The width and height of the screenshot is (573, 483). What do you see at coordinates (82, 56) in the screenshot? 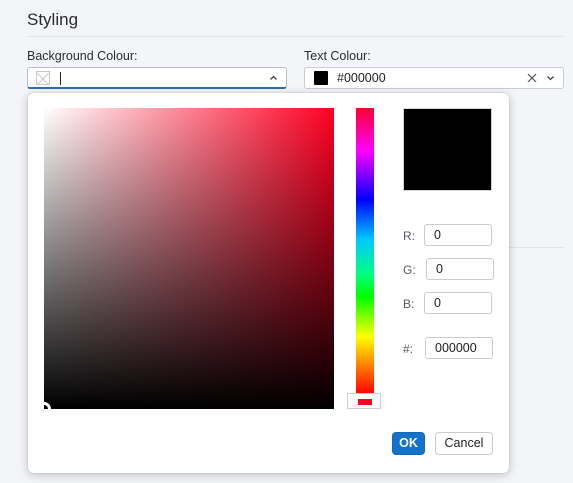
I see `background-colour-label: Background Colour:` at bounding box center [82, 56].